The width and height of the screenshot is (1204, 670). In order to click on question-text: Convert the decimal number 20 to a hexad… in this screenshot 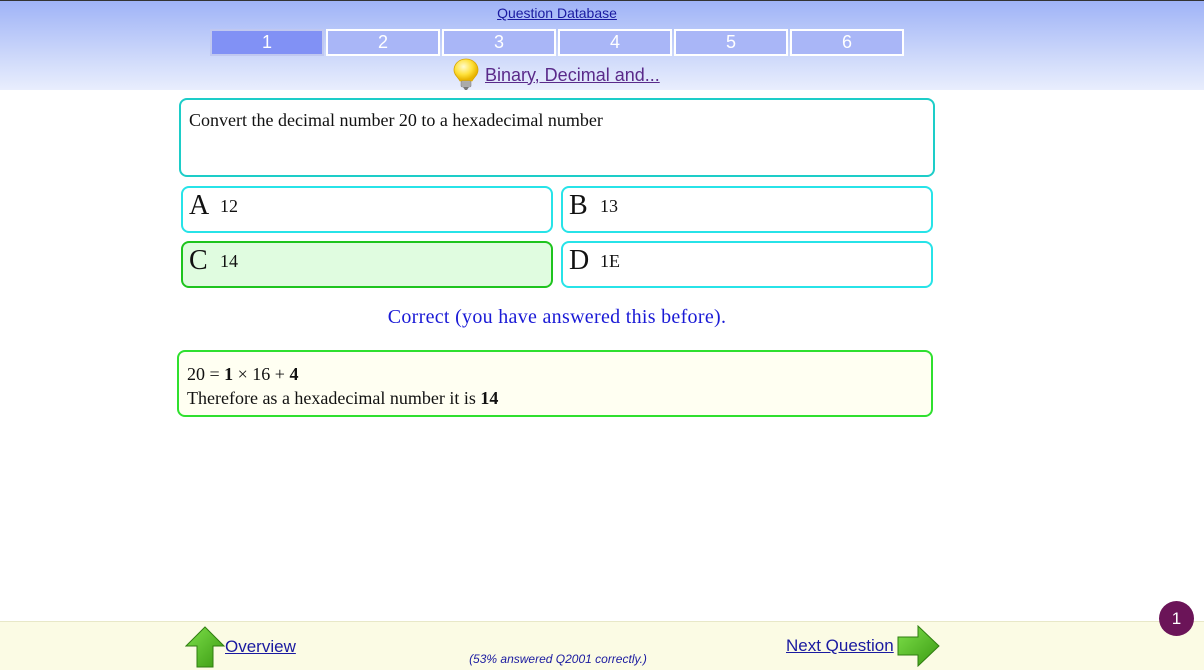, I will do `click(396, 120)`.